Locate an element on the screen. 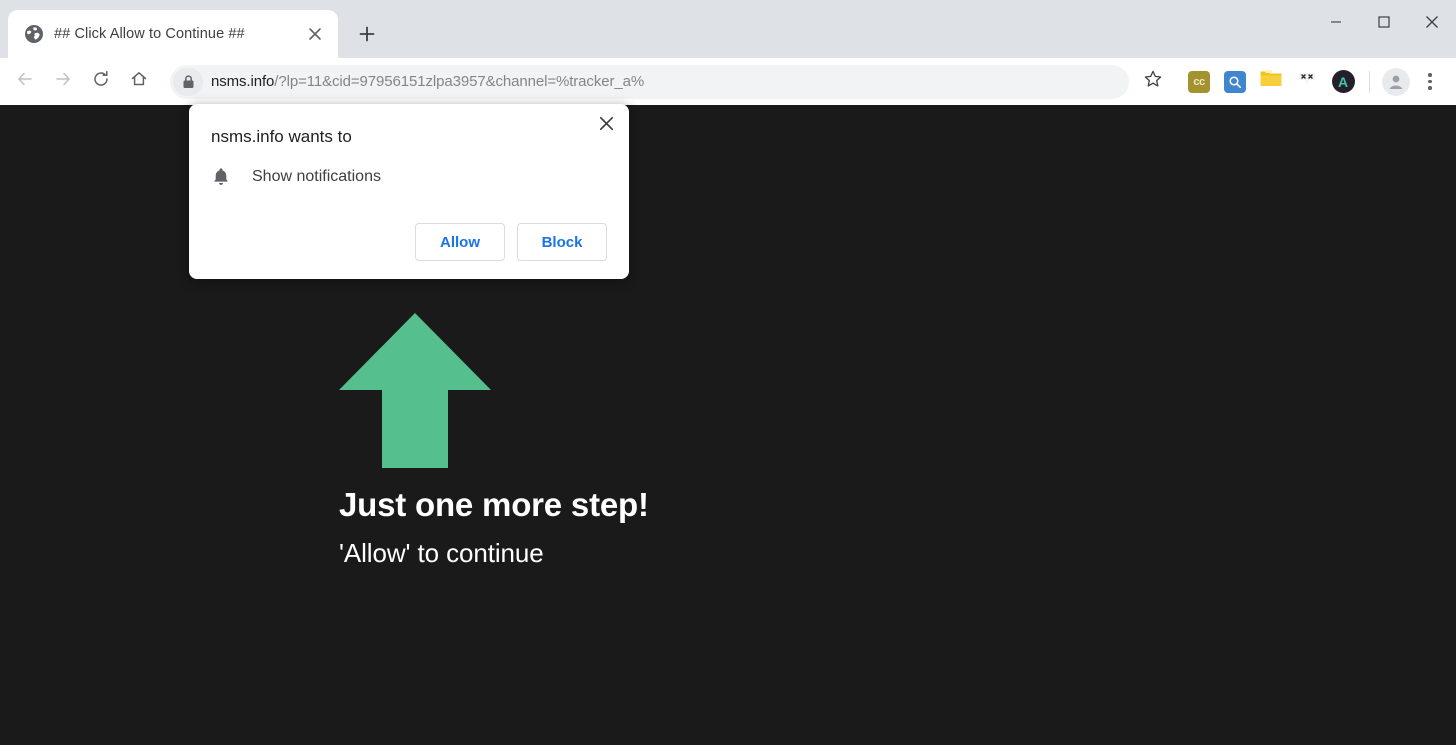  page-title: Just one more step! is located at coordinates (494, 504).